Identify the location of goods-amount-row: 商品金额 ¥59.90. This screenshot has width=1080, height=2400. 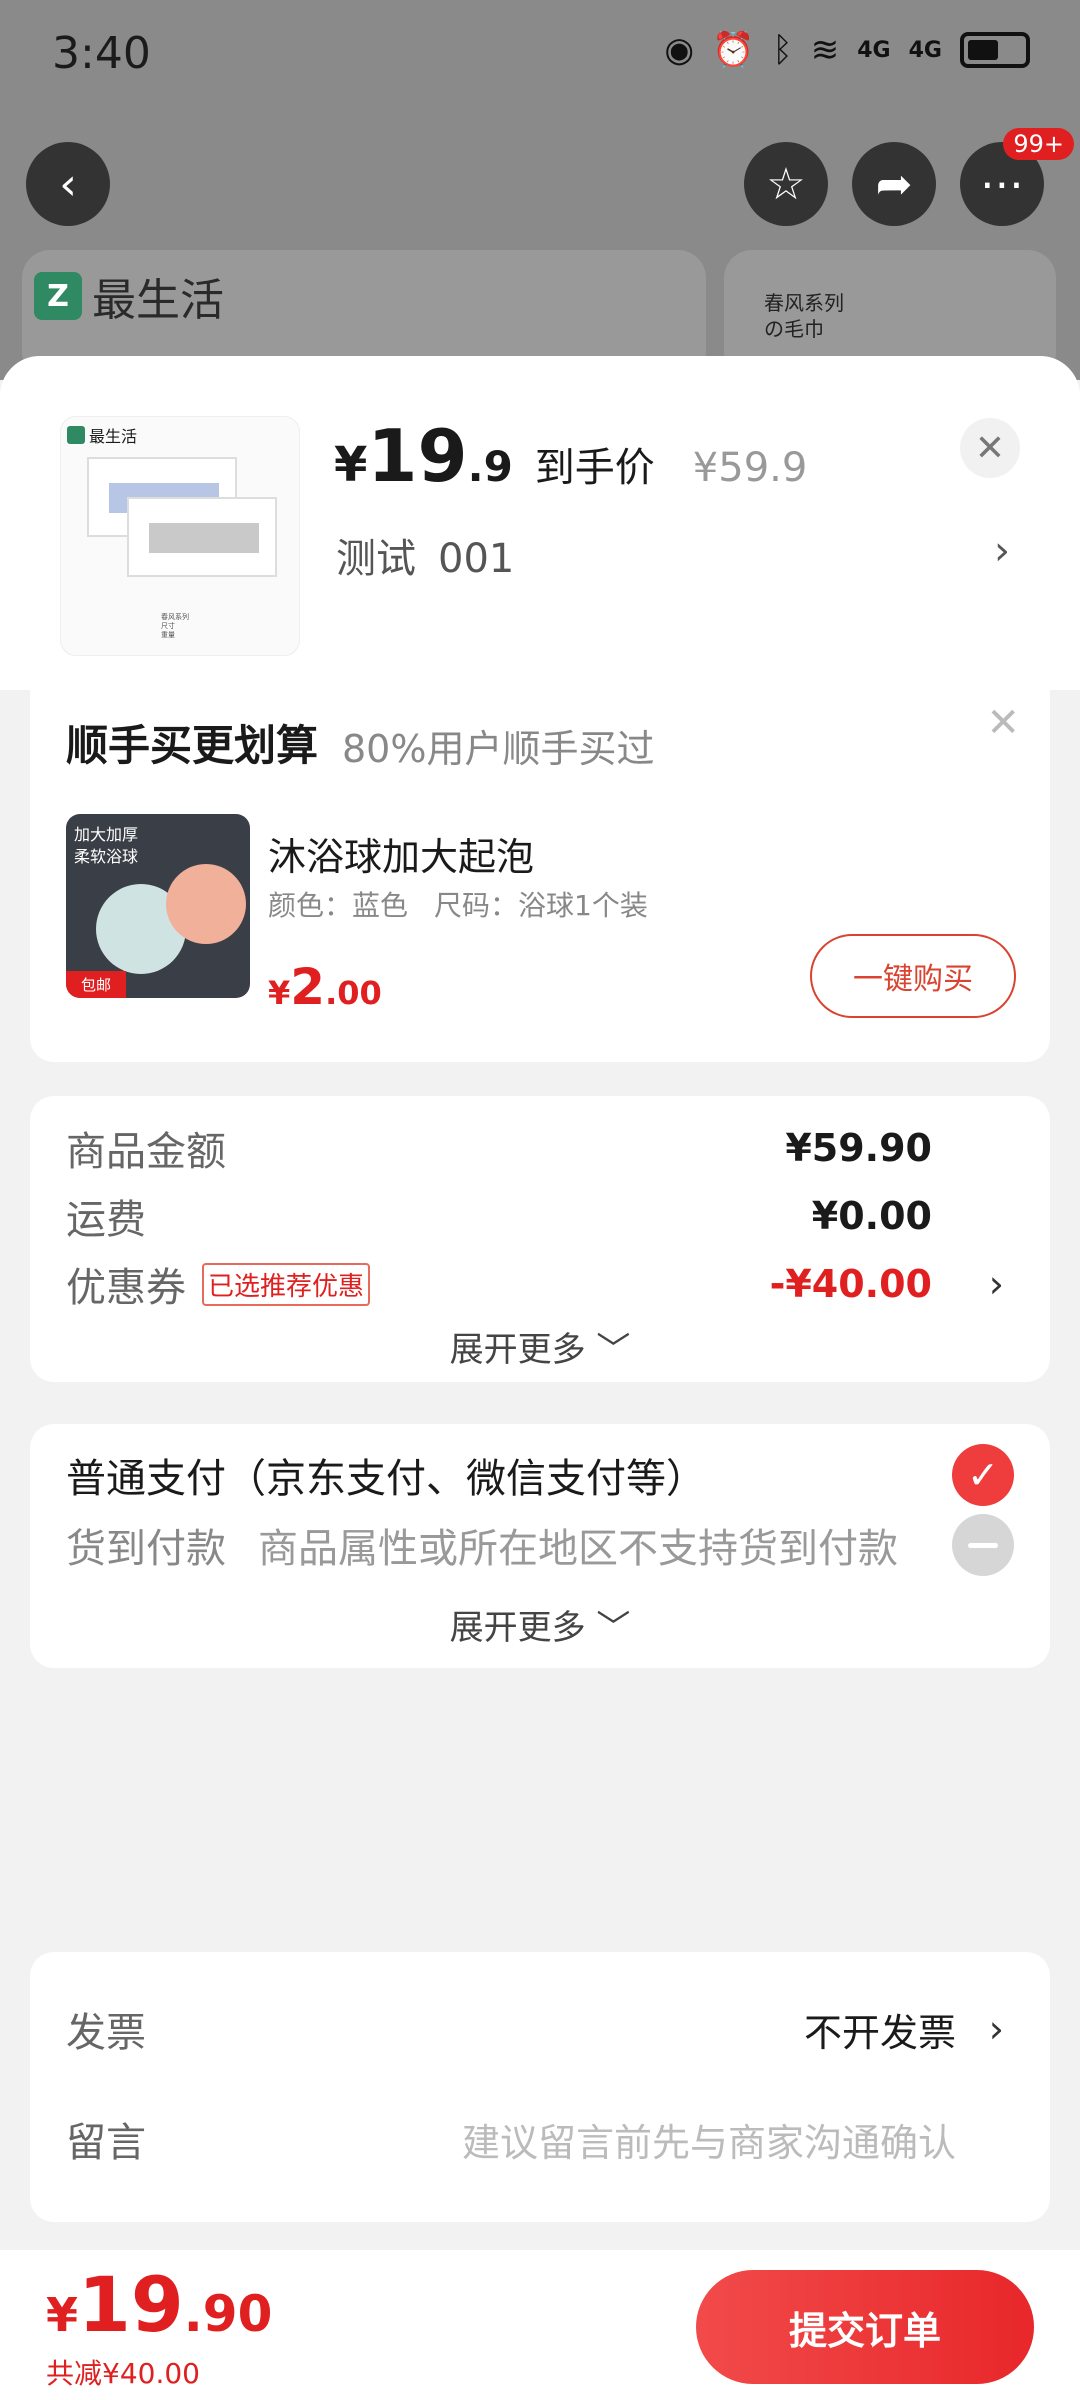
(499, 1150).